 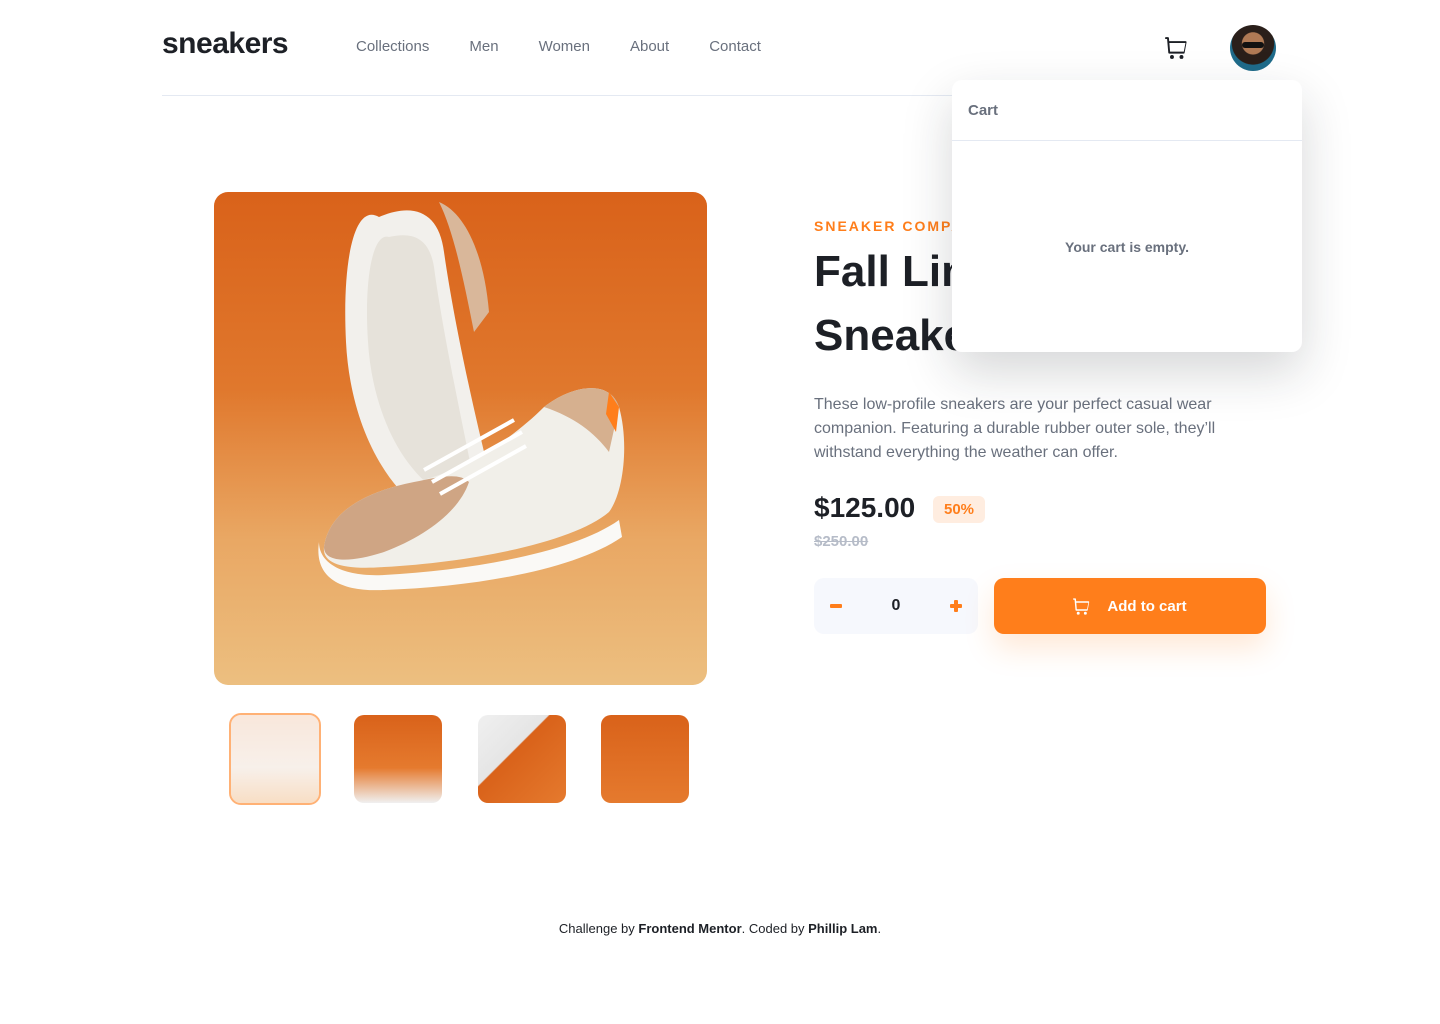 What do you see at coordinates (225, 44) in the screenshot?
I see `logo: sneakers` at bounding box center [225, 44].